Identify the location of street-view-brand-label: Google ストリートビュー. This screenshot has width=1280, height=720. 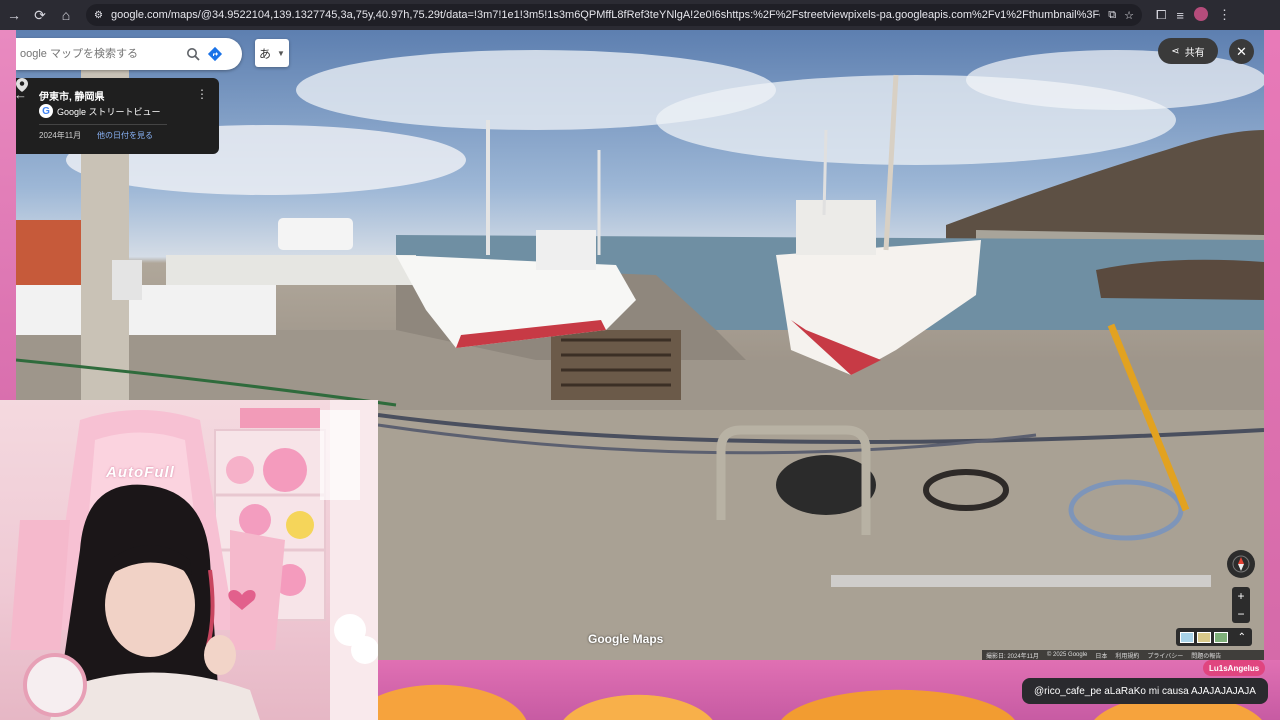
(109, 111).